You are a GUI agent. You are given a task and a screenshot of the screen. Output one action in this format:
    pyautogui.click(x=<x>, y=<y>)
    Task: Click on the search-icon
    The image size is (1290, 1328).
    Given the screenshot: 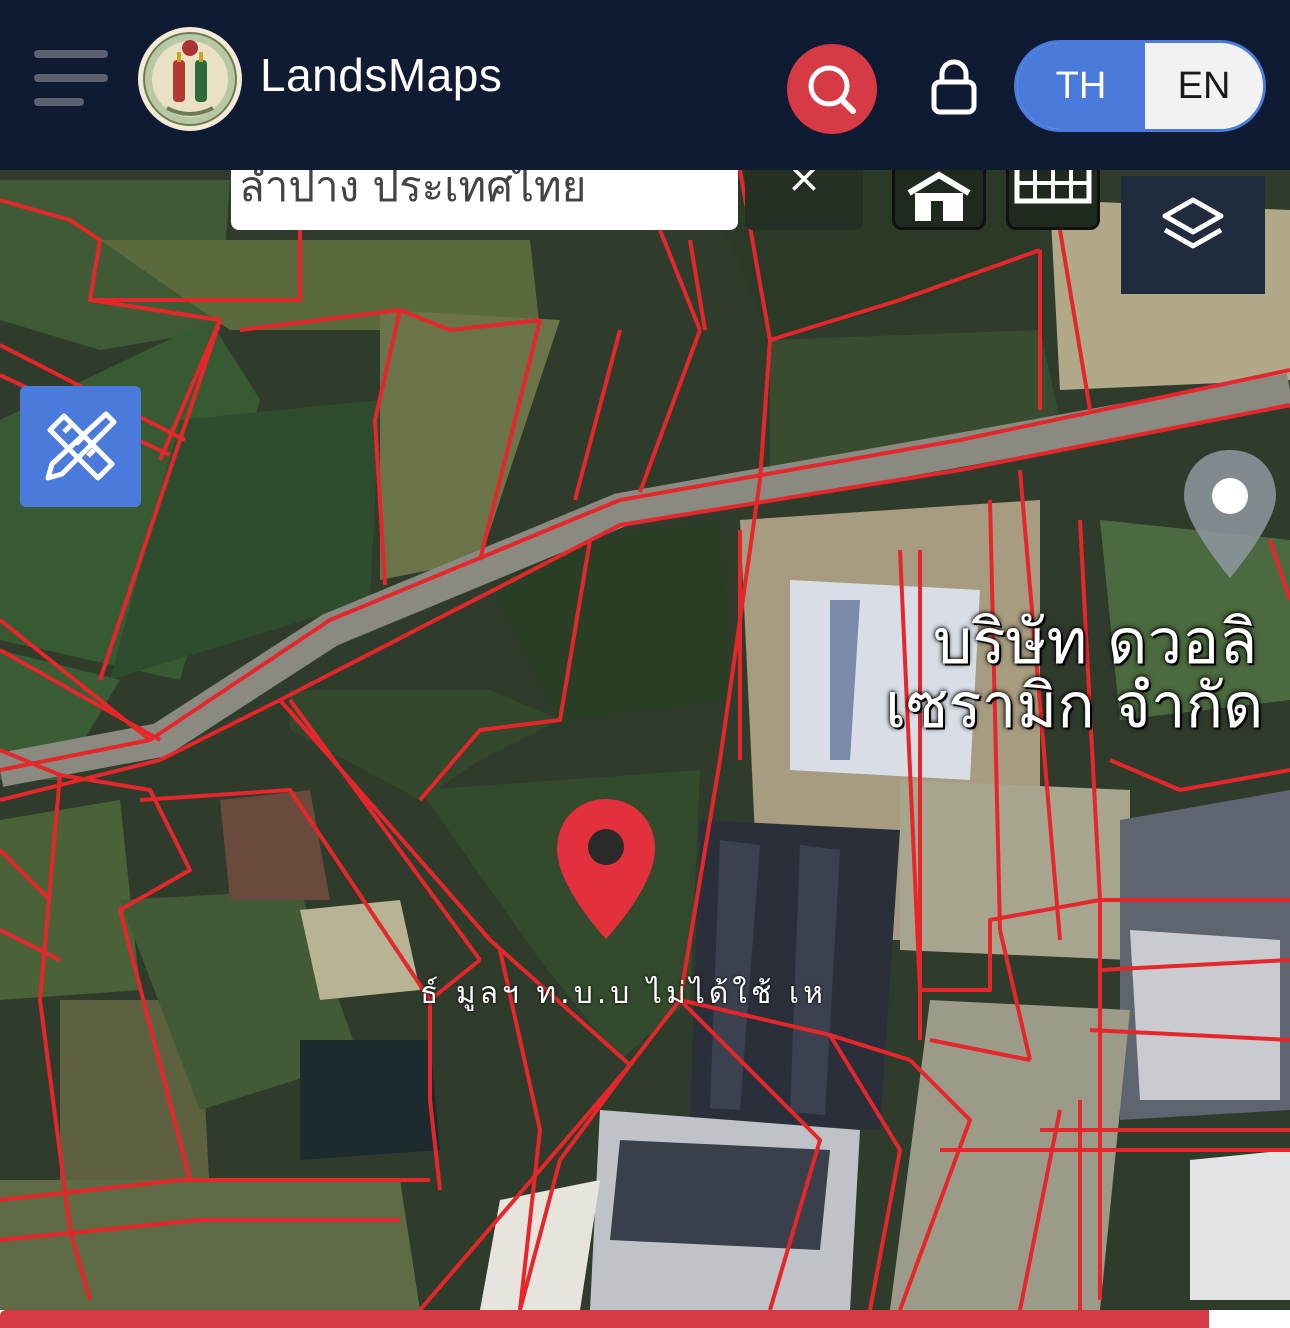 What is the action you would take?
    pyautogui.click(x=832, y=89)
    